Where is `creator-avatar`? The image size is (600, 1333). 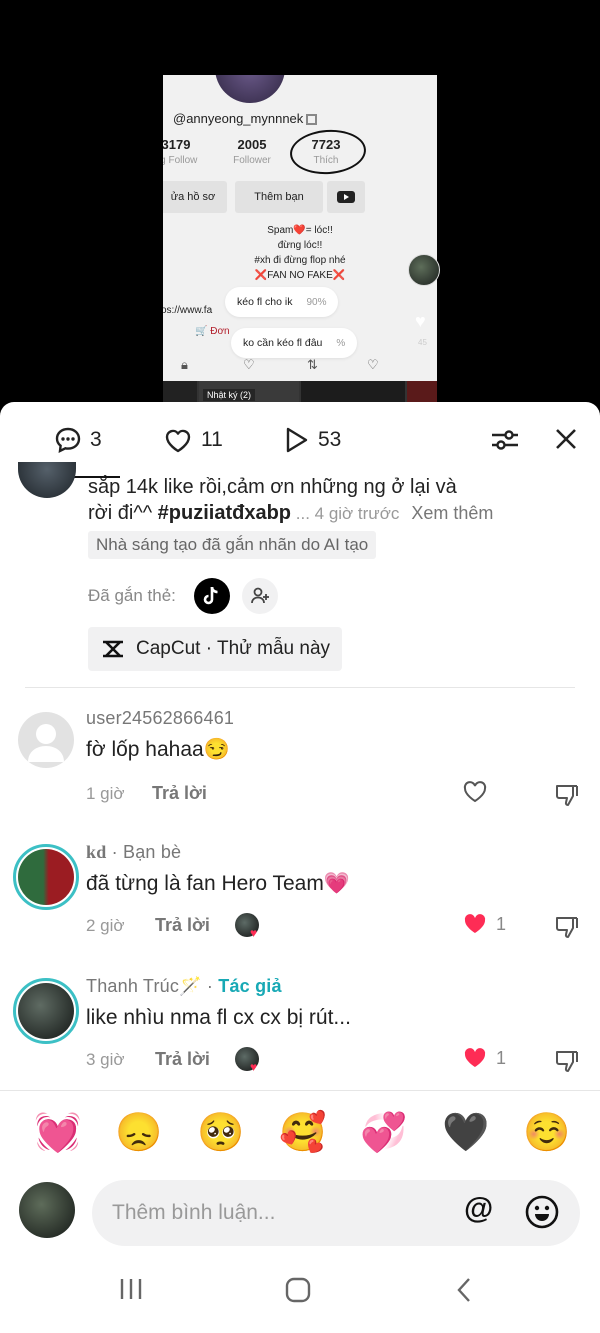 creator-avatar is located at coordinates (424, 270).